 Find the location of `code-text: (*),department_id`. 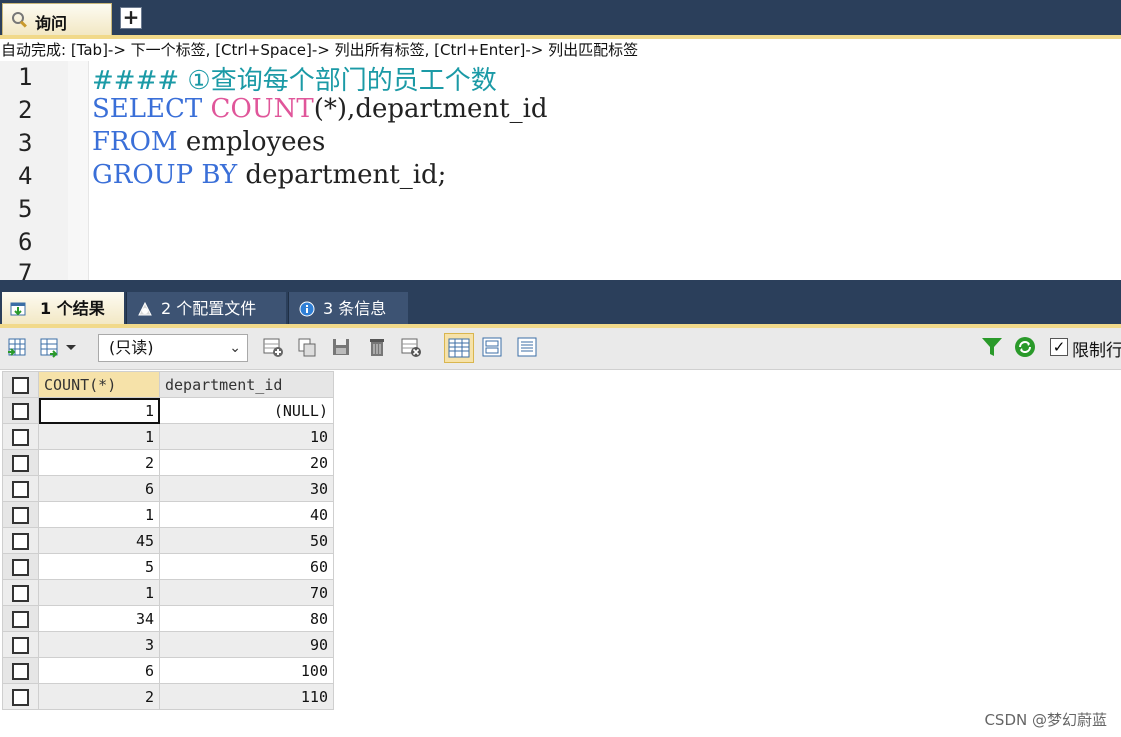

code-text: (*),department_id is located at coordinates (430, 109).